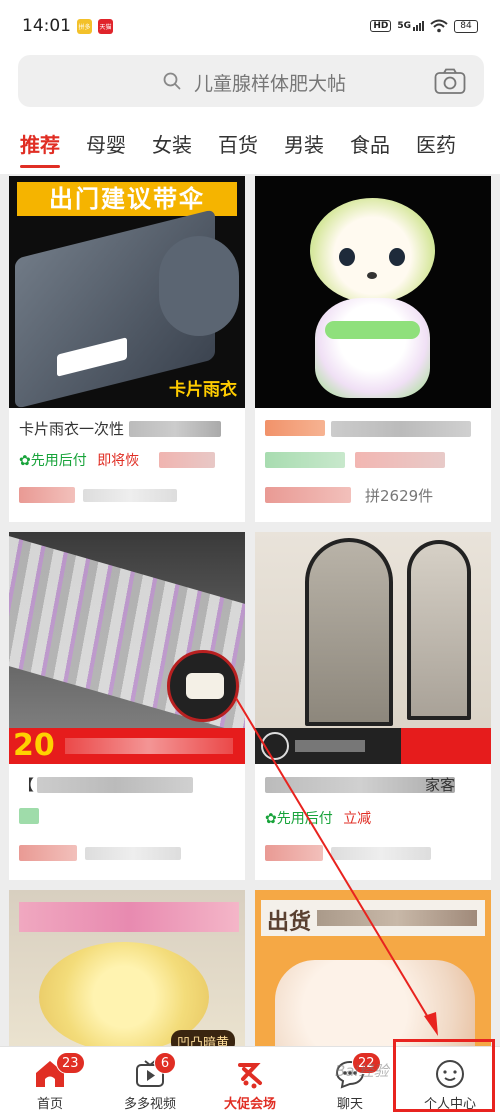 The width and height of the screenshot is (500, 1115). Describe the element at coordinates (349, 1104) in the screenshot. I see `nav-chat-label: 聊天` at that location.